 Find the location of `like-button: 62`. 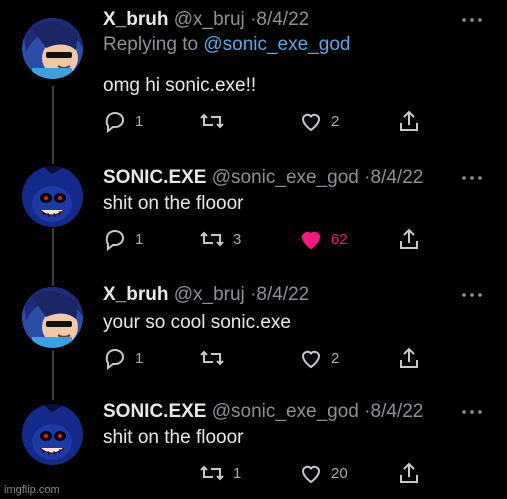

like-button: 62 is located at coordinates (323, 239).